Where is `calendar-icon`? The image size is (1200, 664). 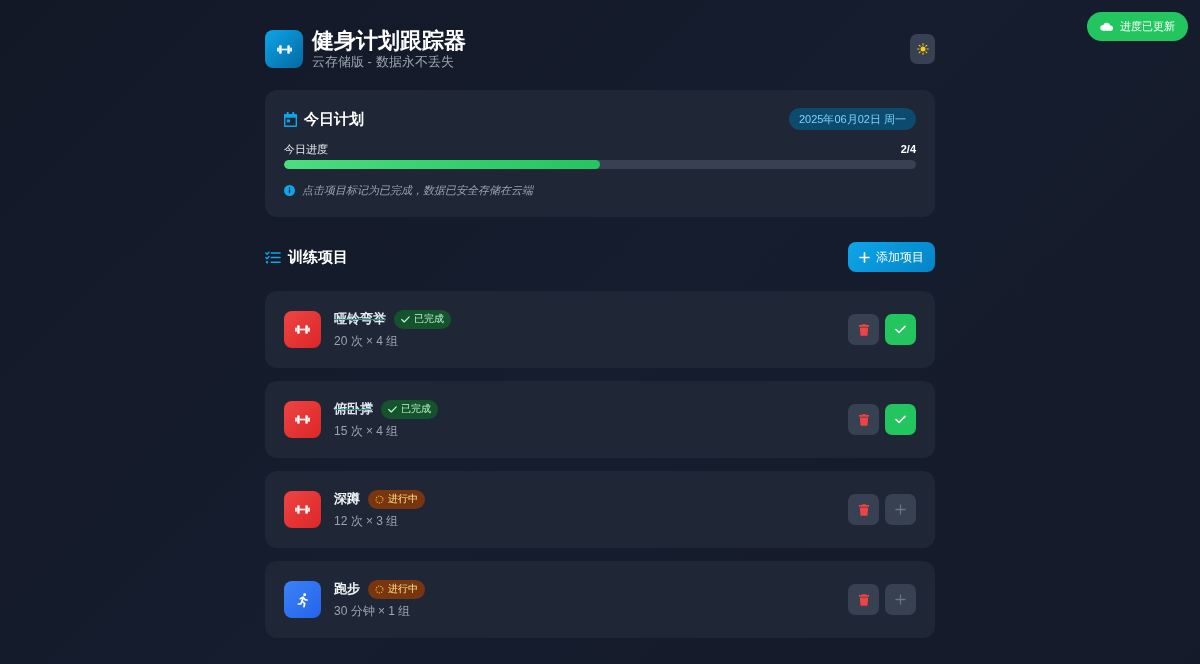
calendar-icon is located at coordinates (290, 119).